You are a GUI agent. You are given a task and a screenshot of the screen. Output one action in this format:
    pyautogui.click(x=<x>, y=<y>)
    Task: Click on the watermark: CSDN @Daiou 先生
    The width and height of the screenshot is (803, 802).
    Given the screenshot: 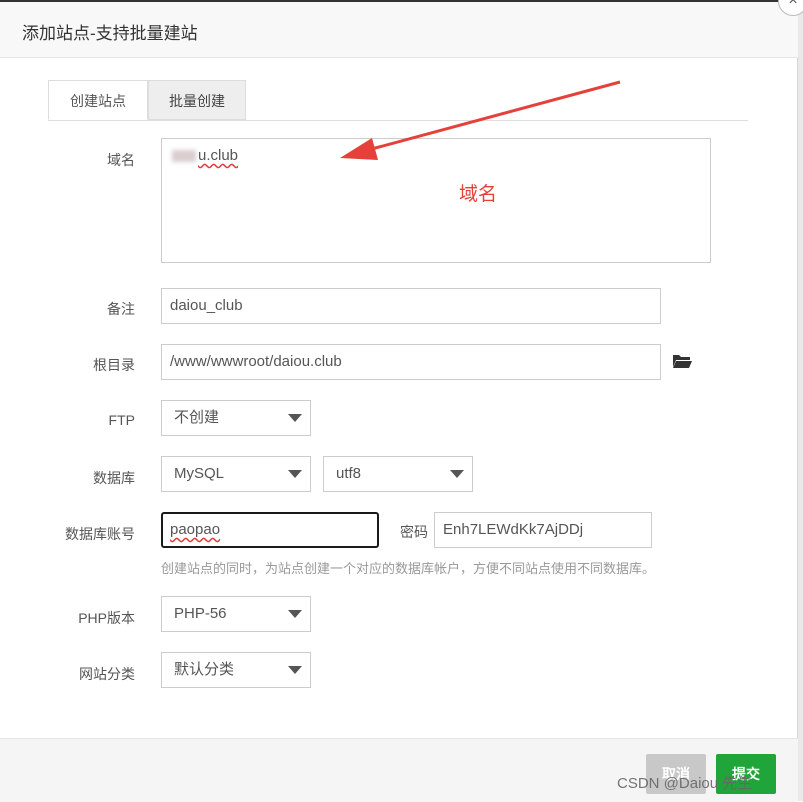 What is the action you would take?
    pyautogui.click(x=685, y=783)
    